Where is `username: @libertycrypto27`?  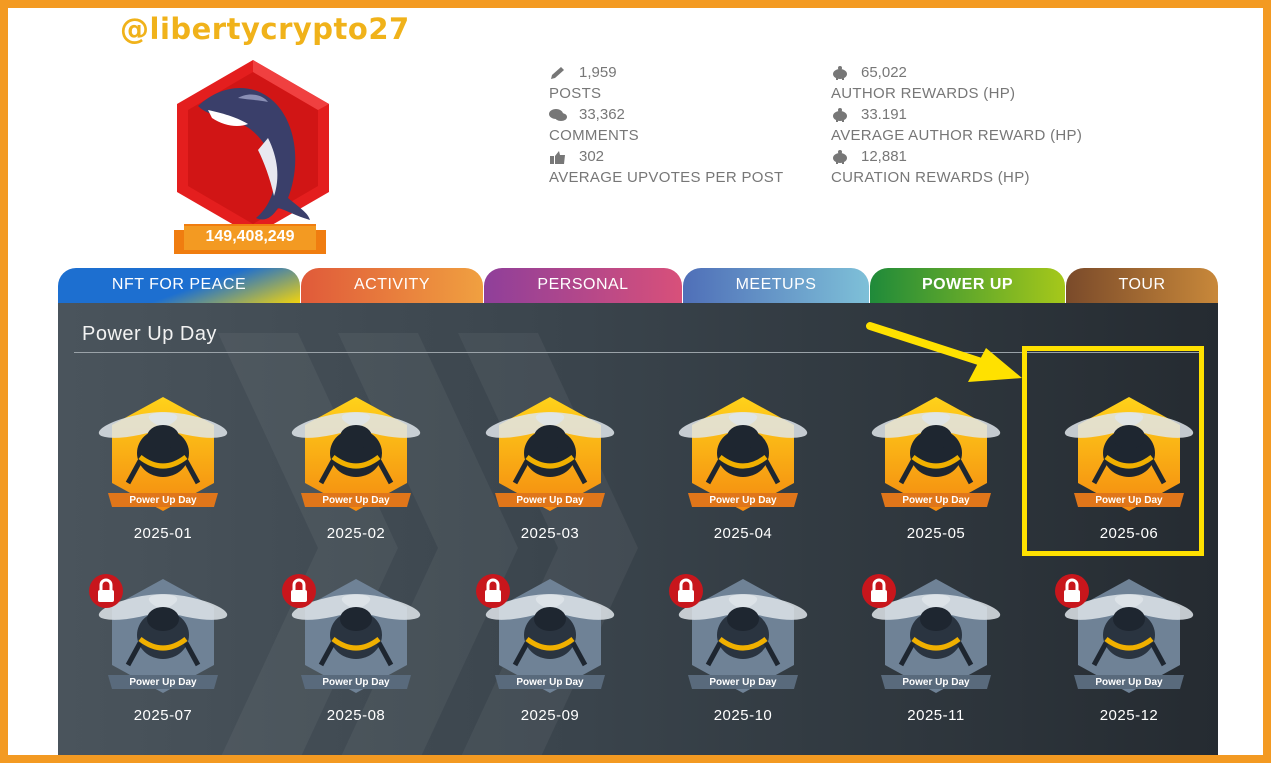
username: @libertycrypto27 is located at coordinates (265, 29).